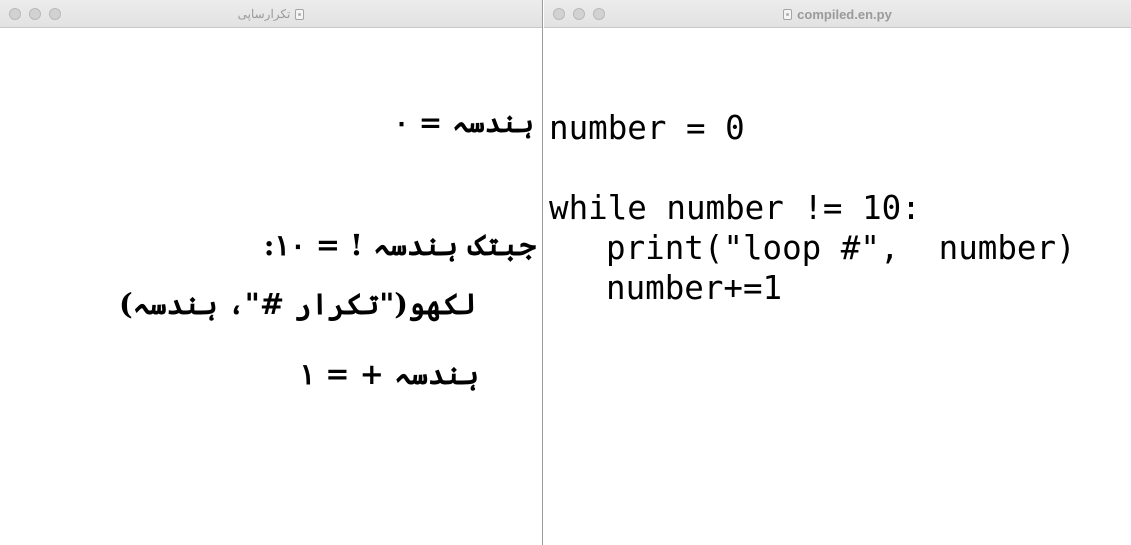 The height and width of the screenshot is (545, 1131). I want to click on title-bar: compiled.en.py, so click(837, 14).